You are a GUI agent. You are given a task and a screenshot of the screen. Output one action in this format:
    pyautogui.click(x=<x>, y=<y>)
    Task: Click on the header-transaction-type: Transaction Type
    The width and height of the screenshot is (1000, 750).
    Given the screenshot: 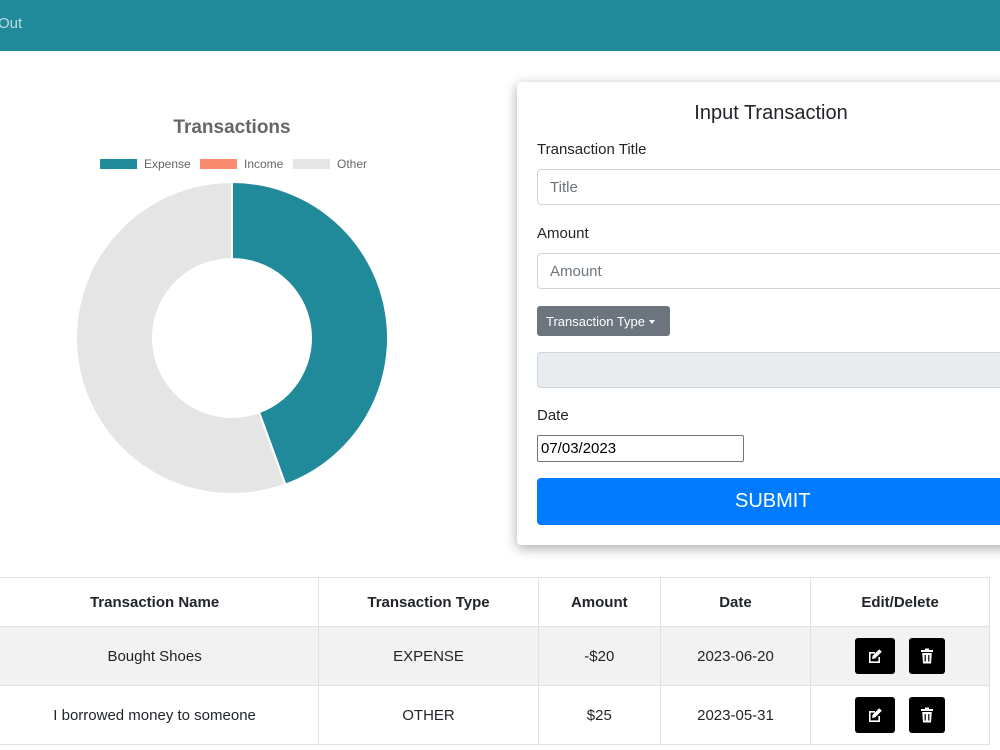 What is the action you would take?
    pyautogui.click(x=428, y=602)
    